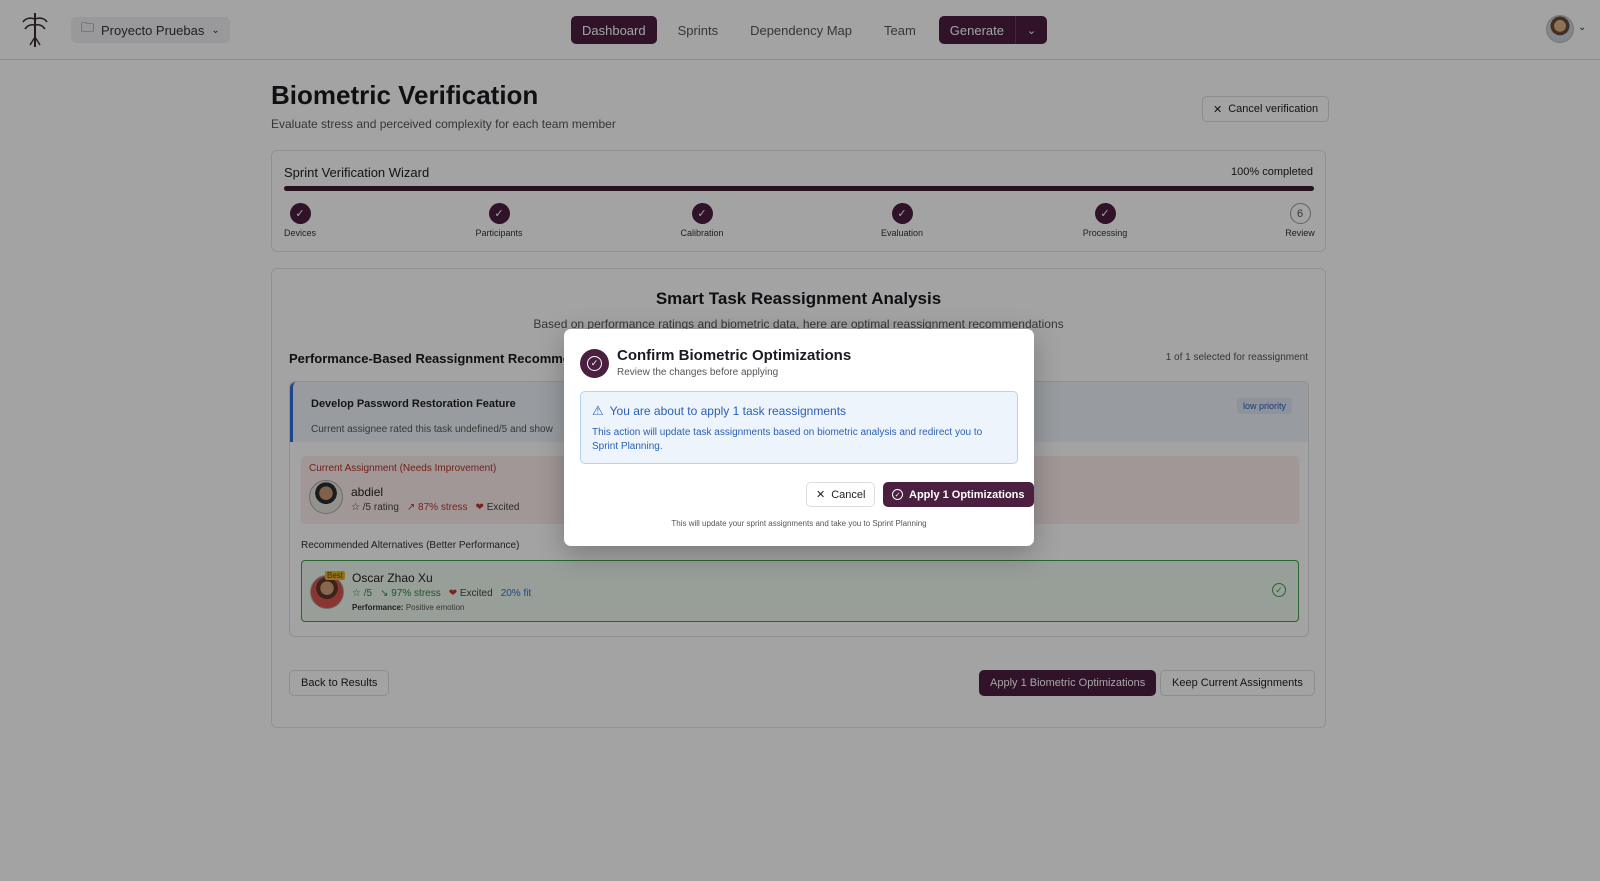  Describe the element at coordinates (897, 494) in the screenshot. I see `check-circle-icon: ✓` at that location.